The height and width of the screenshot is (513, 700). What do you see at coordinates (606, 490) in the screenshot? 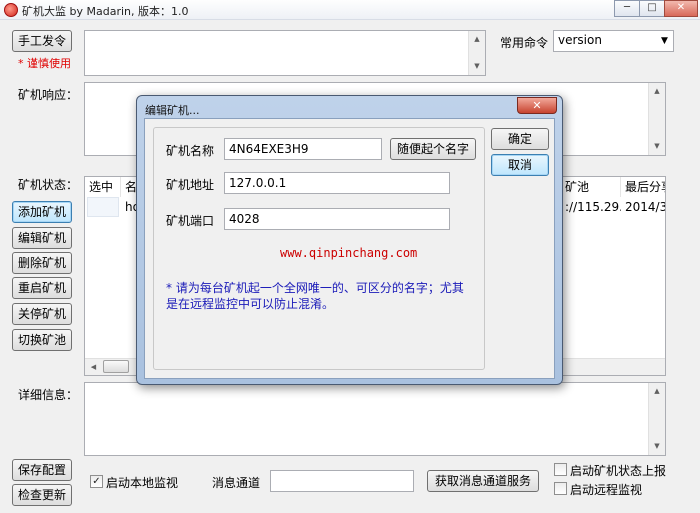
I see `remote-monitor-label: 启动远程监视` at bounding box center [606, 490].